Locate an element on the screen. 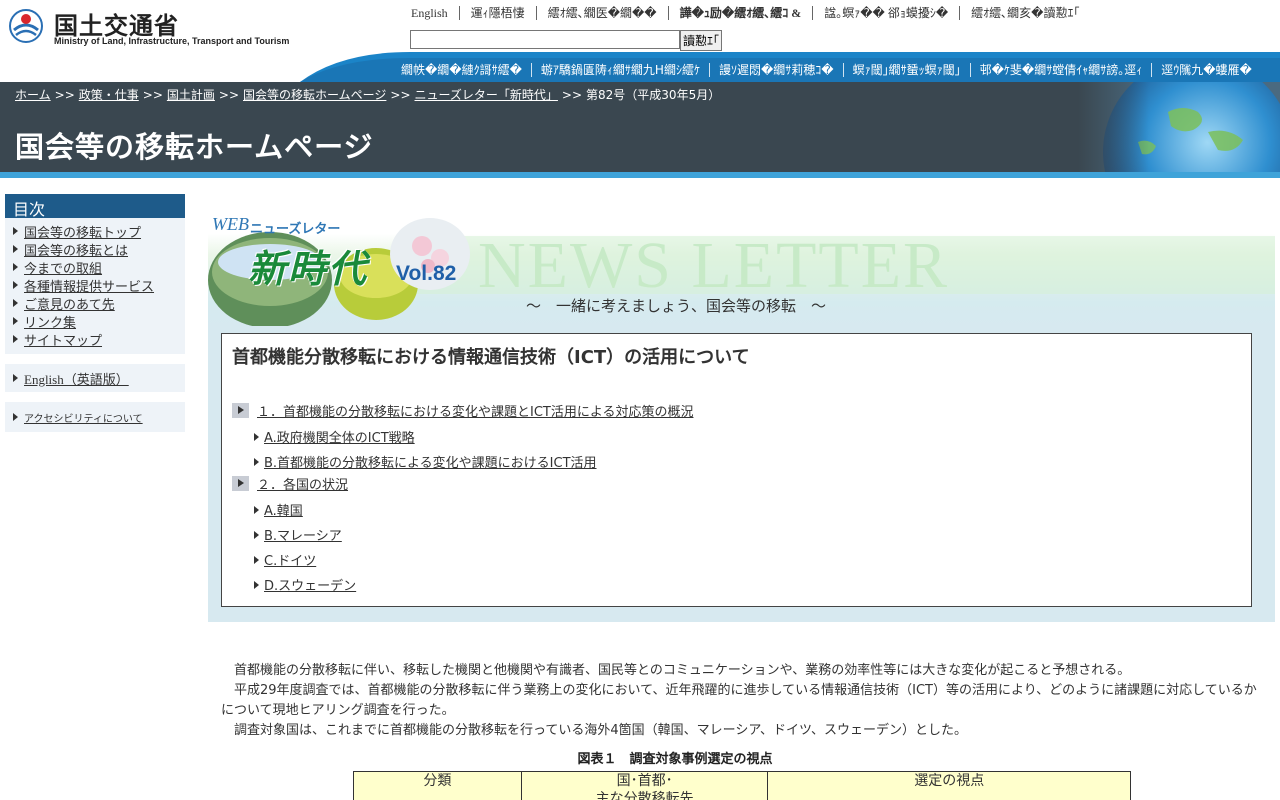 The image size is (1280, 800). contents-subsection-link-0-0: A.政府機関全体のICT戦略 is located at coordinates (339, 436).